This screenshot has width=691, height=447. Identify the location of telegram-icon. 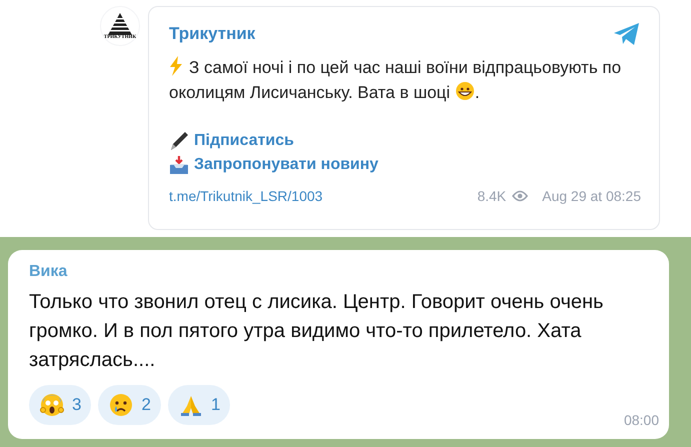
(627, 34).